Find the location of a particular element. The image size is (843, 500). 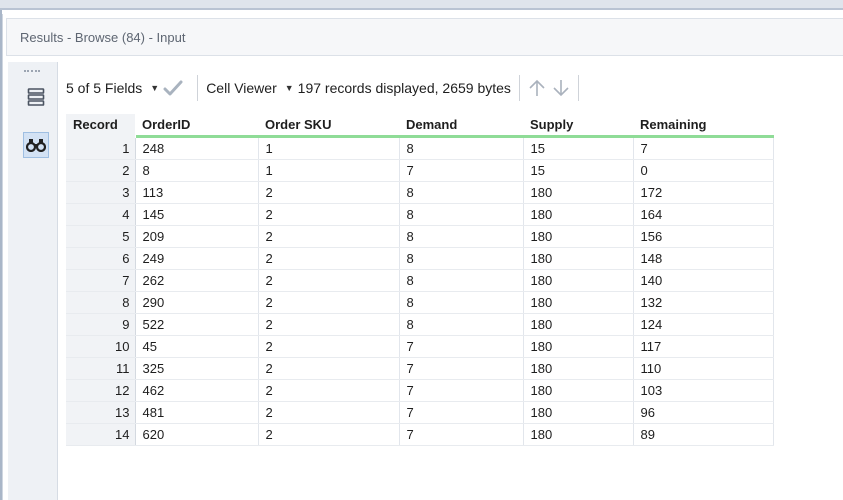

table-row: 3 113 2 8 180 172 is located at coordinates (420, 192).